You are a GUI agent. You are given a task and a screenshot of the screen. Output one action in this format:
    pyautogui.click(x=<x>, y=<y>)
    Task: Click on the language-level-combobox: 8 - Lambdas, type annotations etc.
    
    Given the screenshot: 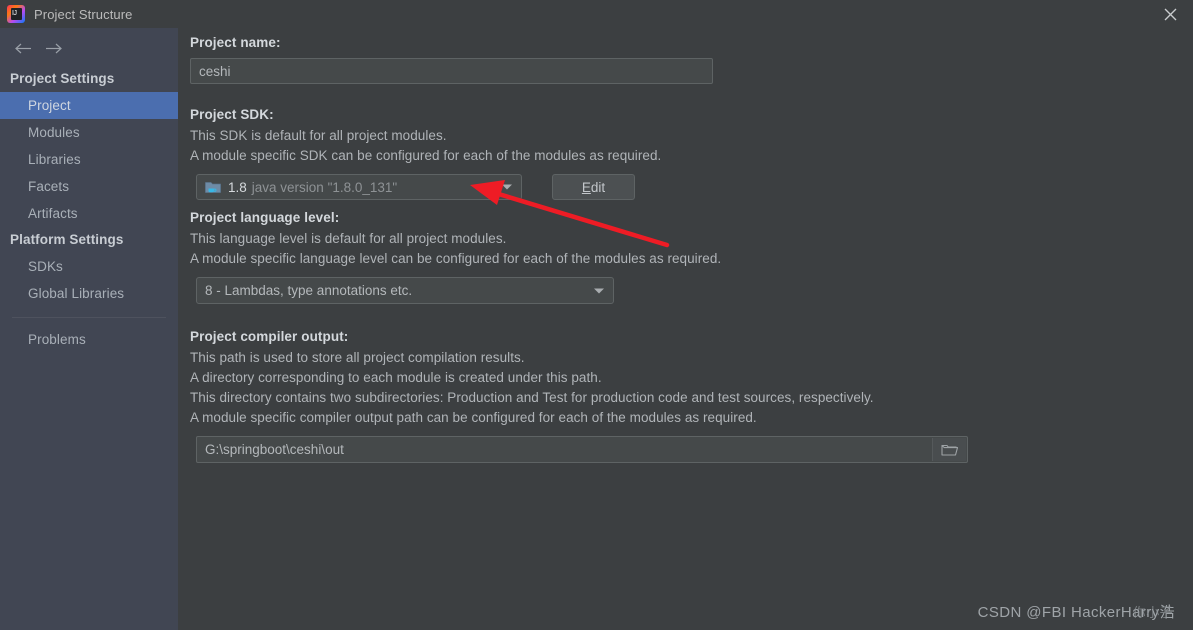 What is the action you would take?
    pyautogui.click(x=405, y=290)
    